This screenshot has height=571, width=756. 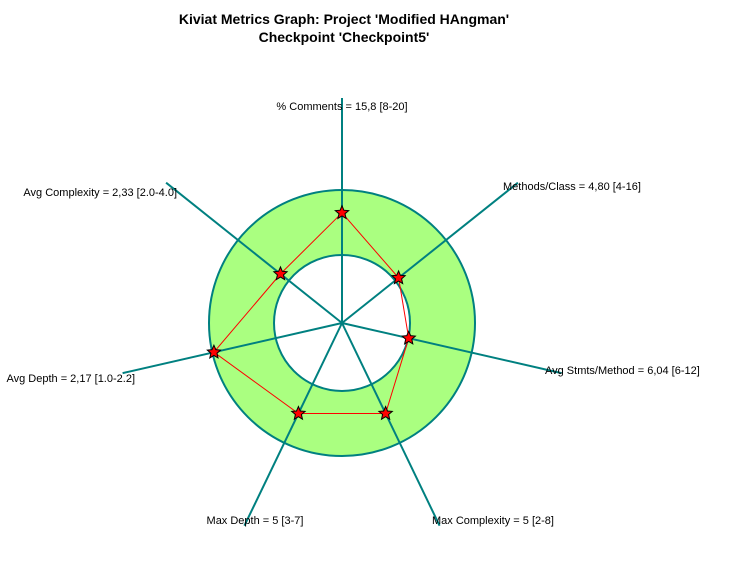 I want to click on axis-label-5: Avg Depth = 2,17 [1.0-2.2], so click(x=70, y=379).